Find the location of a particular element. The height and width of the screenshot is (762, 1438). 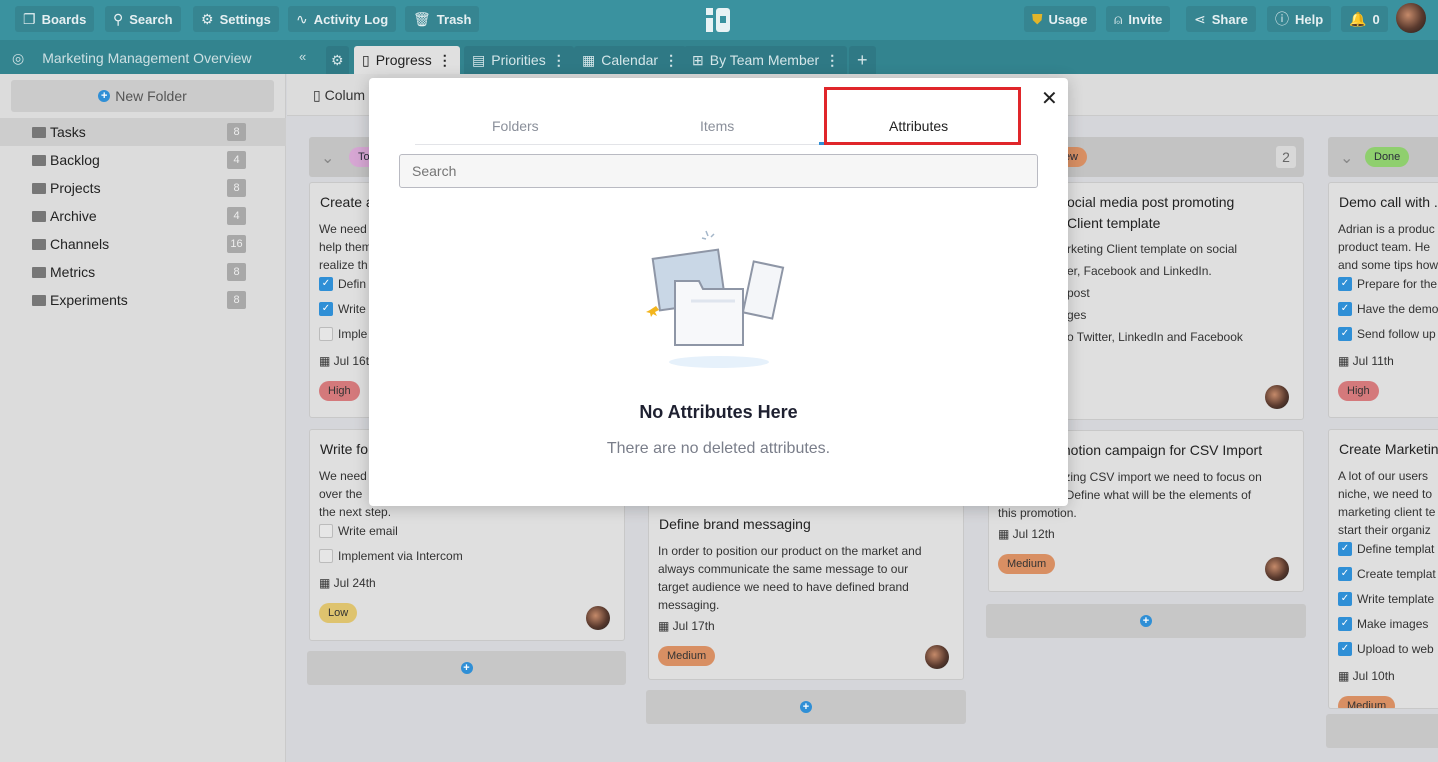

card-description: ges is located at coordinates (1077, 315).